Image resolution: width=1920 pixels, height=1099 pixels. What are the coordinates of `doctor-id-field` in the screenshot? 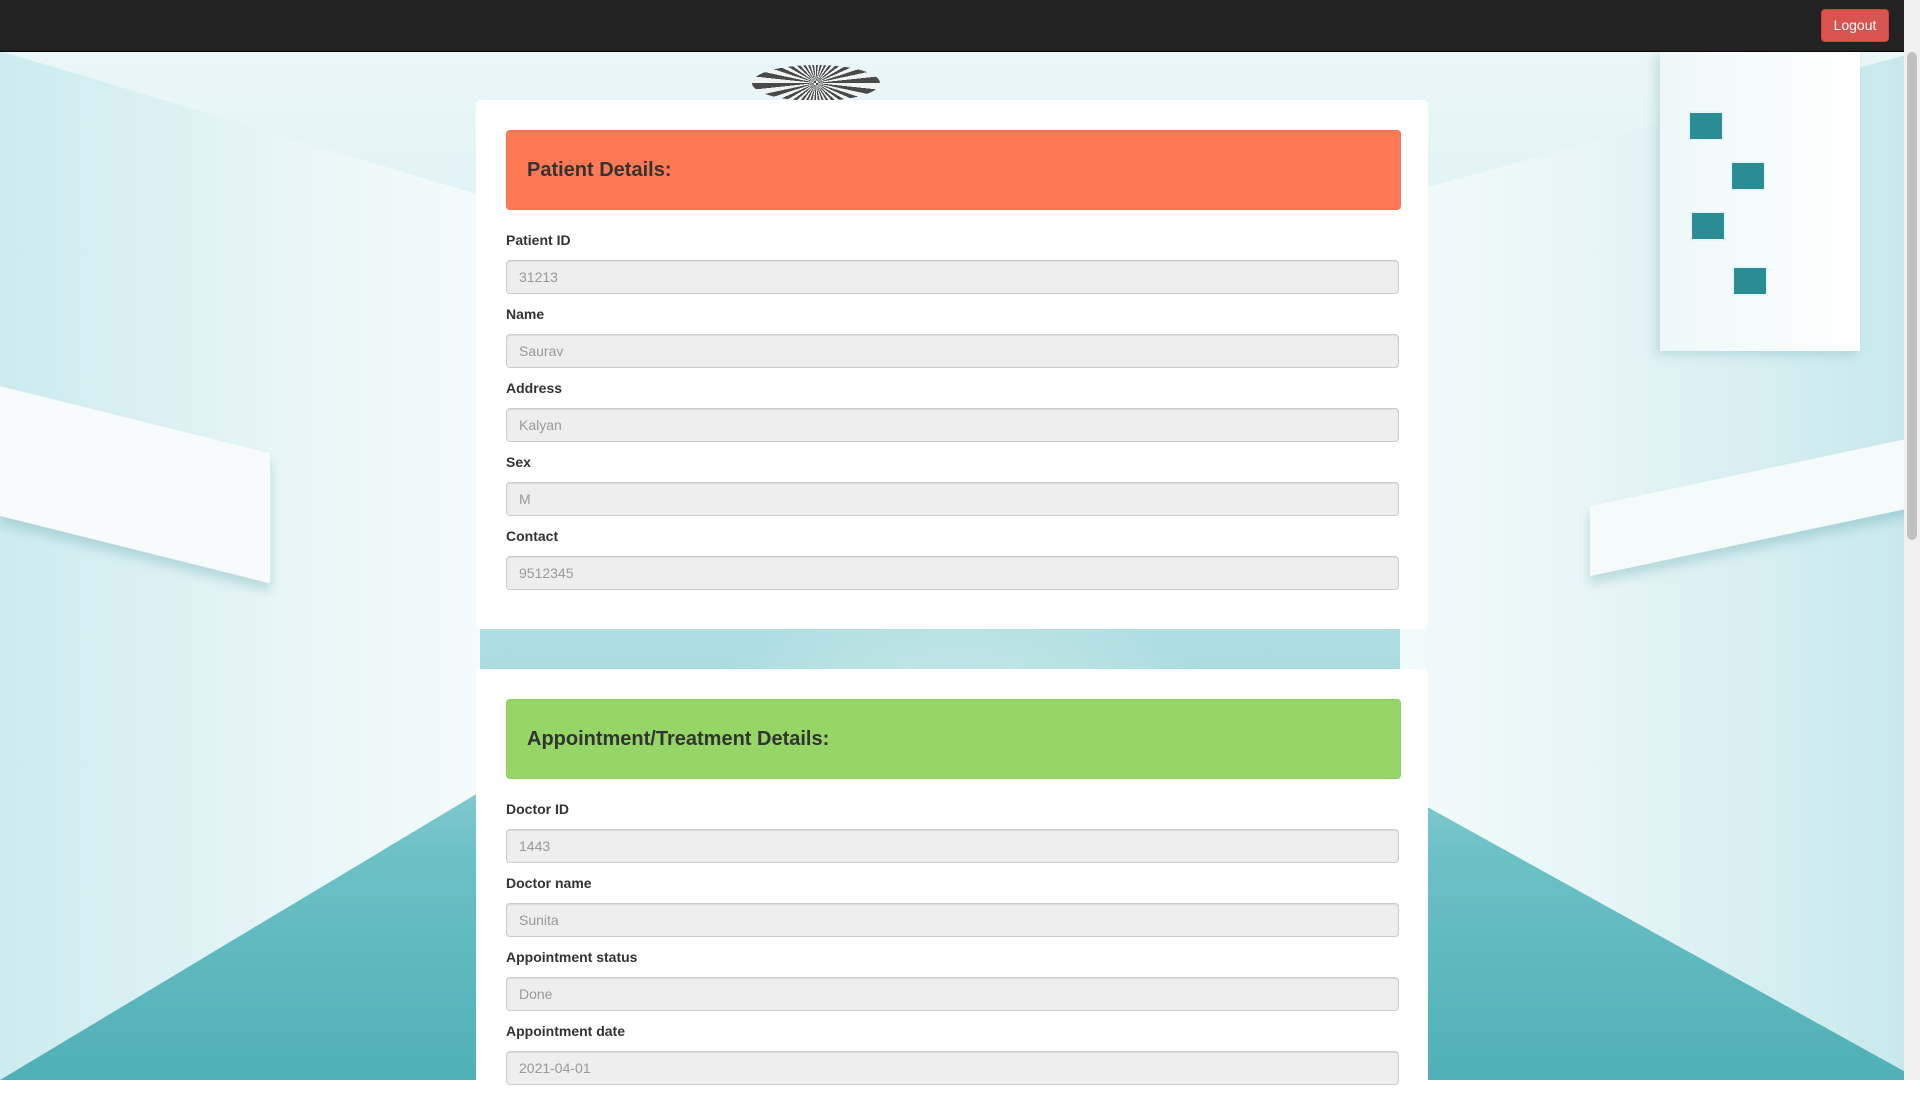 It's located at (952, 846).